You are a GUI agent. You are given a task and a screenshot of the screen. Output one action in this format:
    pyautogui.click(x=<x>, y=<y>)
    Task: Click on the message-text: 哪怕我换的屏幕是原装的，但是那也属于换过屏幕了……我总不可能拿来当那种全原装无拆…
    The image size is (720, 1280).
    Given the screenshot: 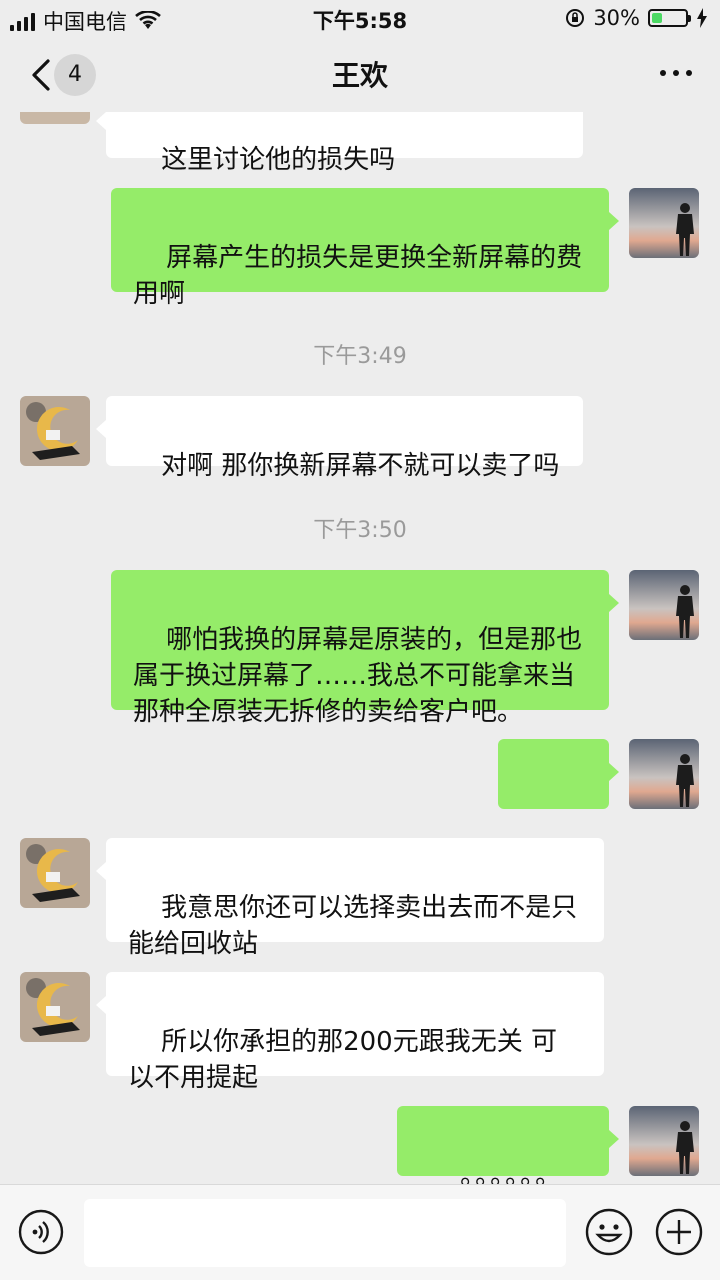 What is the action you would take?
    pyautogui.click(x=358, y=676)
    